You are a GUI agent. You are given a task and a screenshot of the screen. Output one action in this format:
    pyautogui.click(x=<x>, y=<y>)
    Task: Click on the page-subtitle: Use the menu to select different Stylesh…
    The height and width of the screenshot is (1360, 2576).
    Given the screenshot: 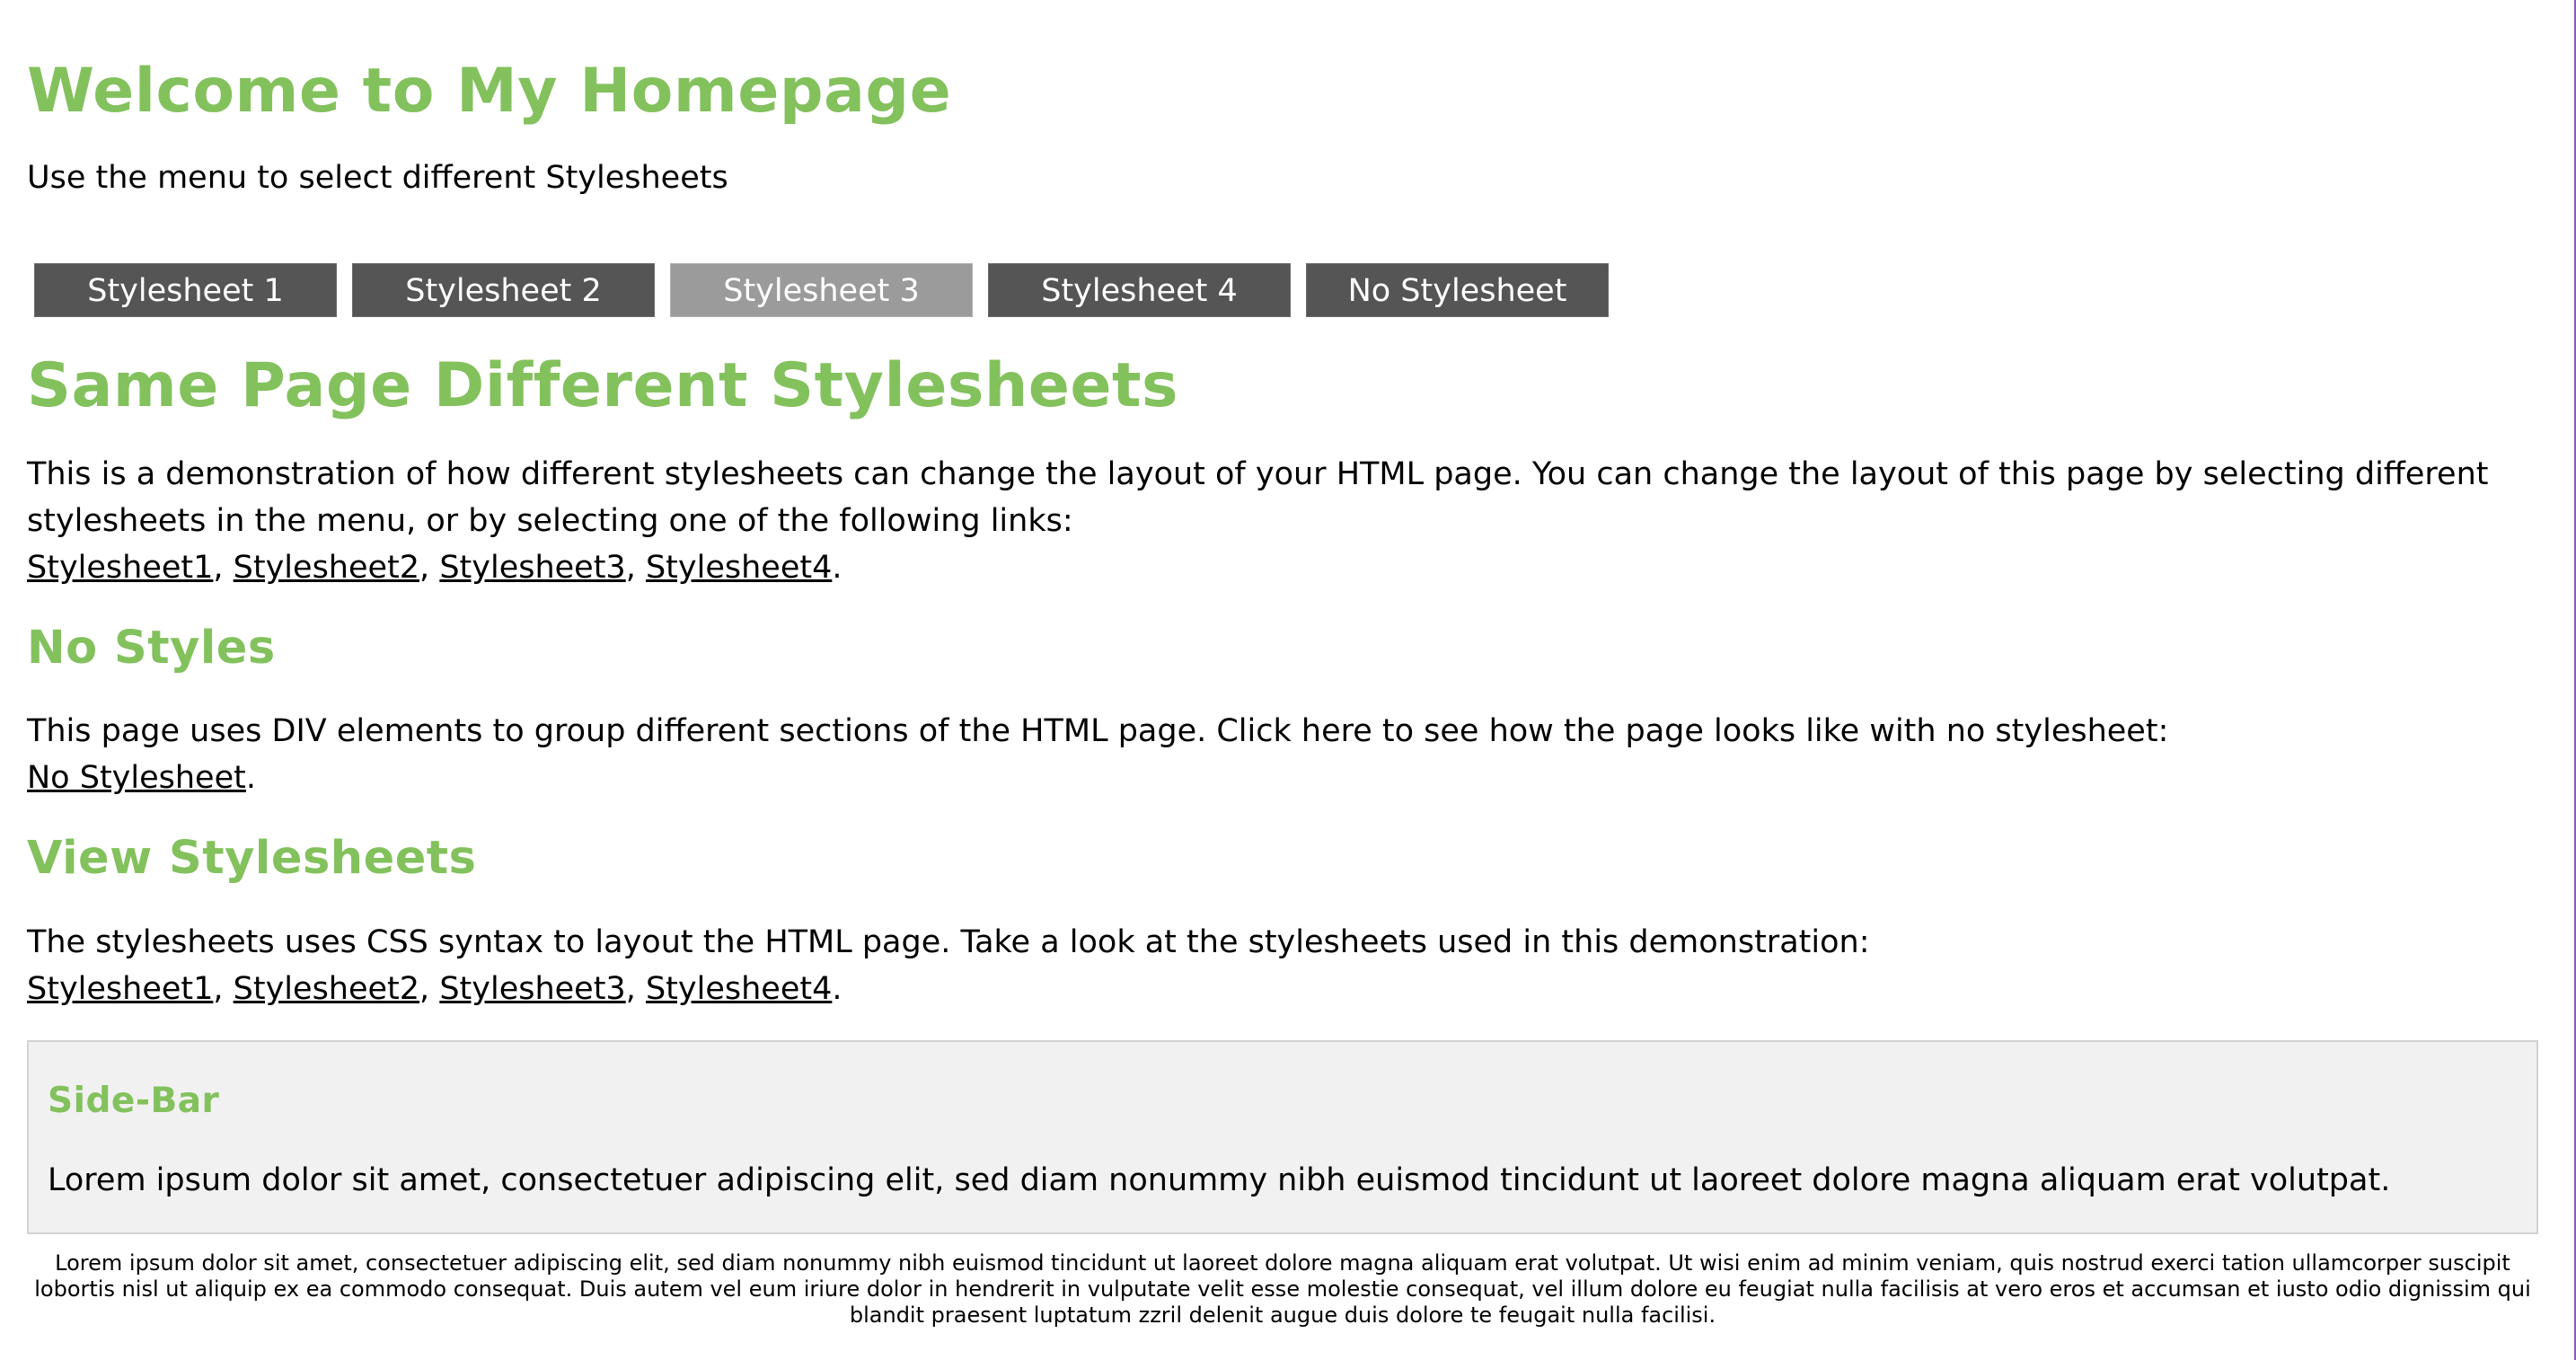 What is the action you would take?
    pyautogui.click(x=377, y=178)
    